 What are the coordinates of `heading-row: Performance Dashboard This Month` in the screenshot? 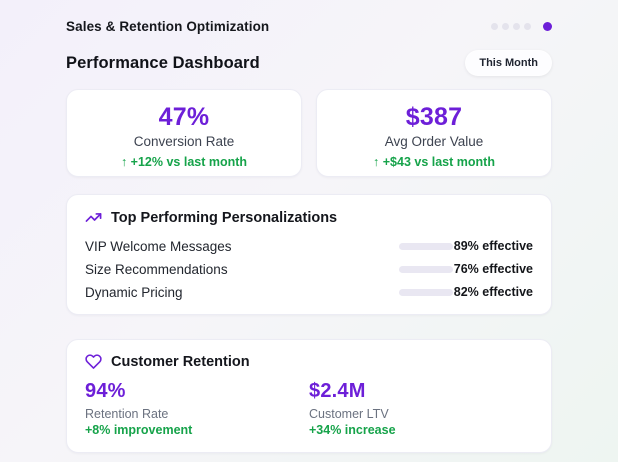 It's located at (309, 63).